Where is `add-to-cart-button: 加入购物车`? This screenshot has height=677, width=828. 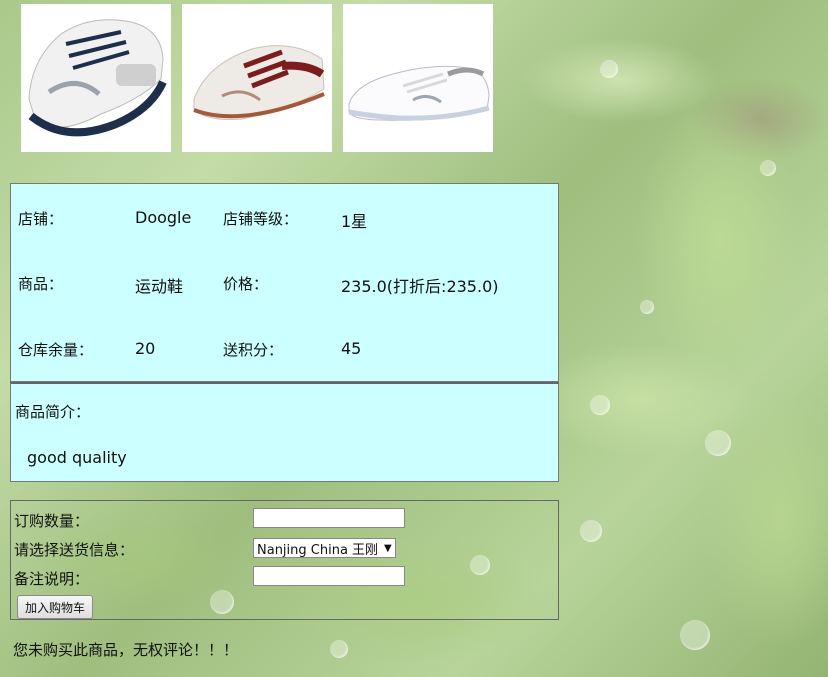
add-to-cart-button: 加入购物车 is located at coordinates (55, 607).